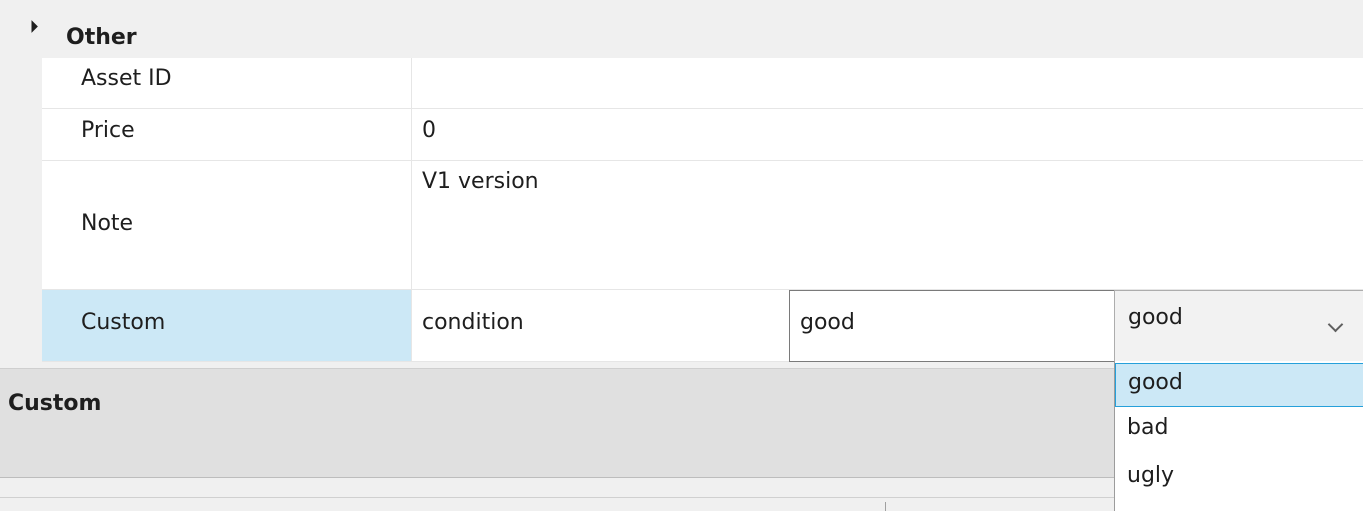 This screenshot has height=511, width=1363. What do you see at coordinates (1239, 479) in the screenshot?
I see `dropdown-option-ugly: ugly` at bounding box center [1239, 479].